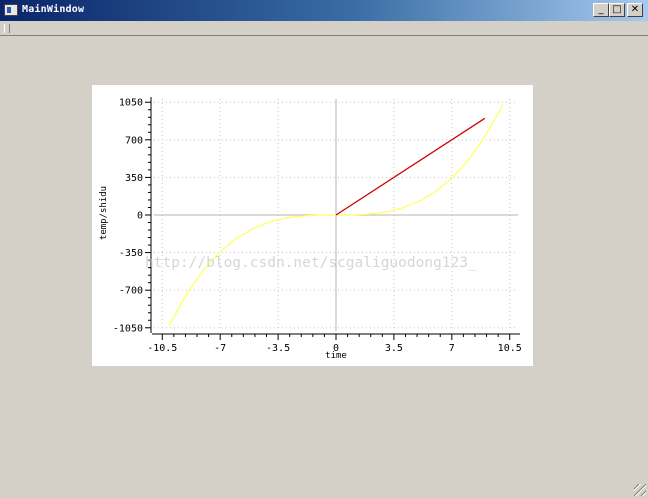 This screenshot has width=648, height=498. What do you see at coordinates (131, 103) in the screenshot?
I see `y-tick-label: 1050` at bounding box center [131, 103].